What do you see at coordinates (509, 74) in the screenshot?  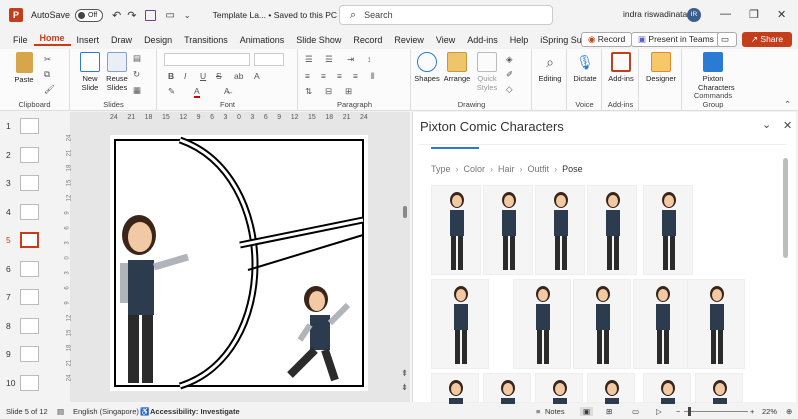 I see `shape-outline-icon: ✐` at bounding box center [509, 74].